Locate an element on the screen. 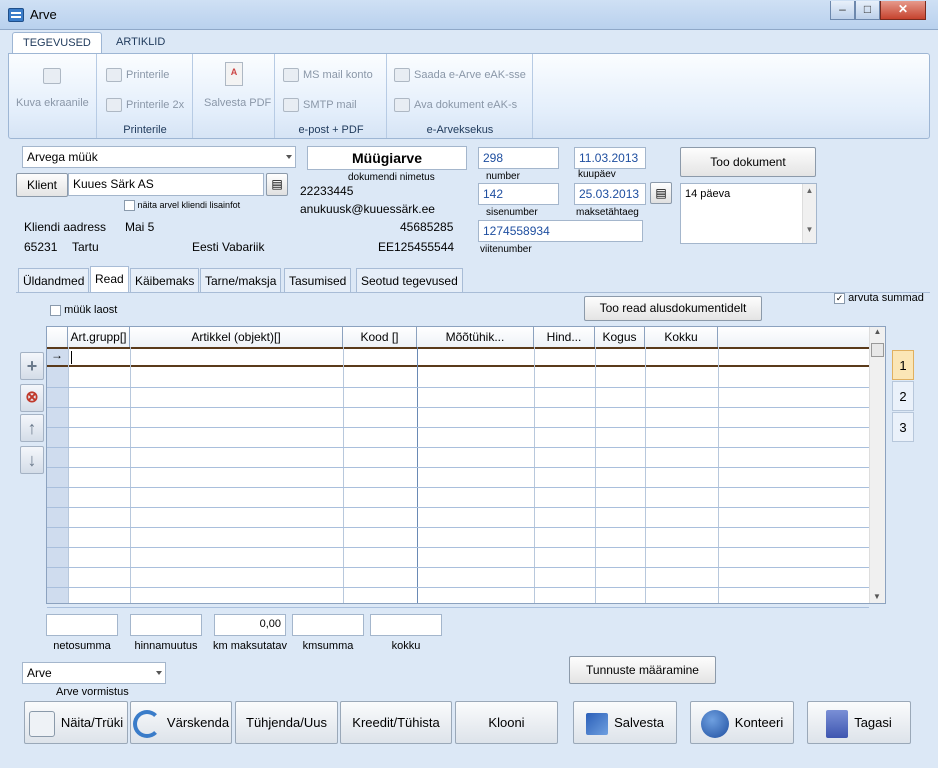 This screenshot has width=938, height=768. internal-number-label: sisenumber is located at coordinates (512, 212).